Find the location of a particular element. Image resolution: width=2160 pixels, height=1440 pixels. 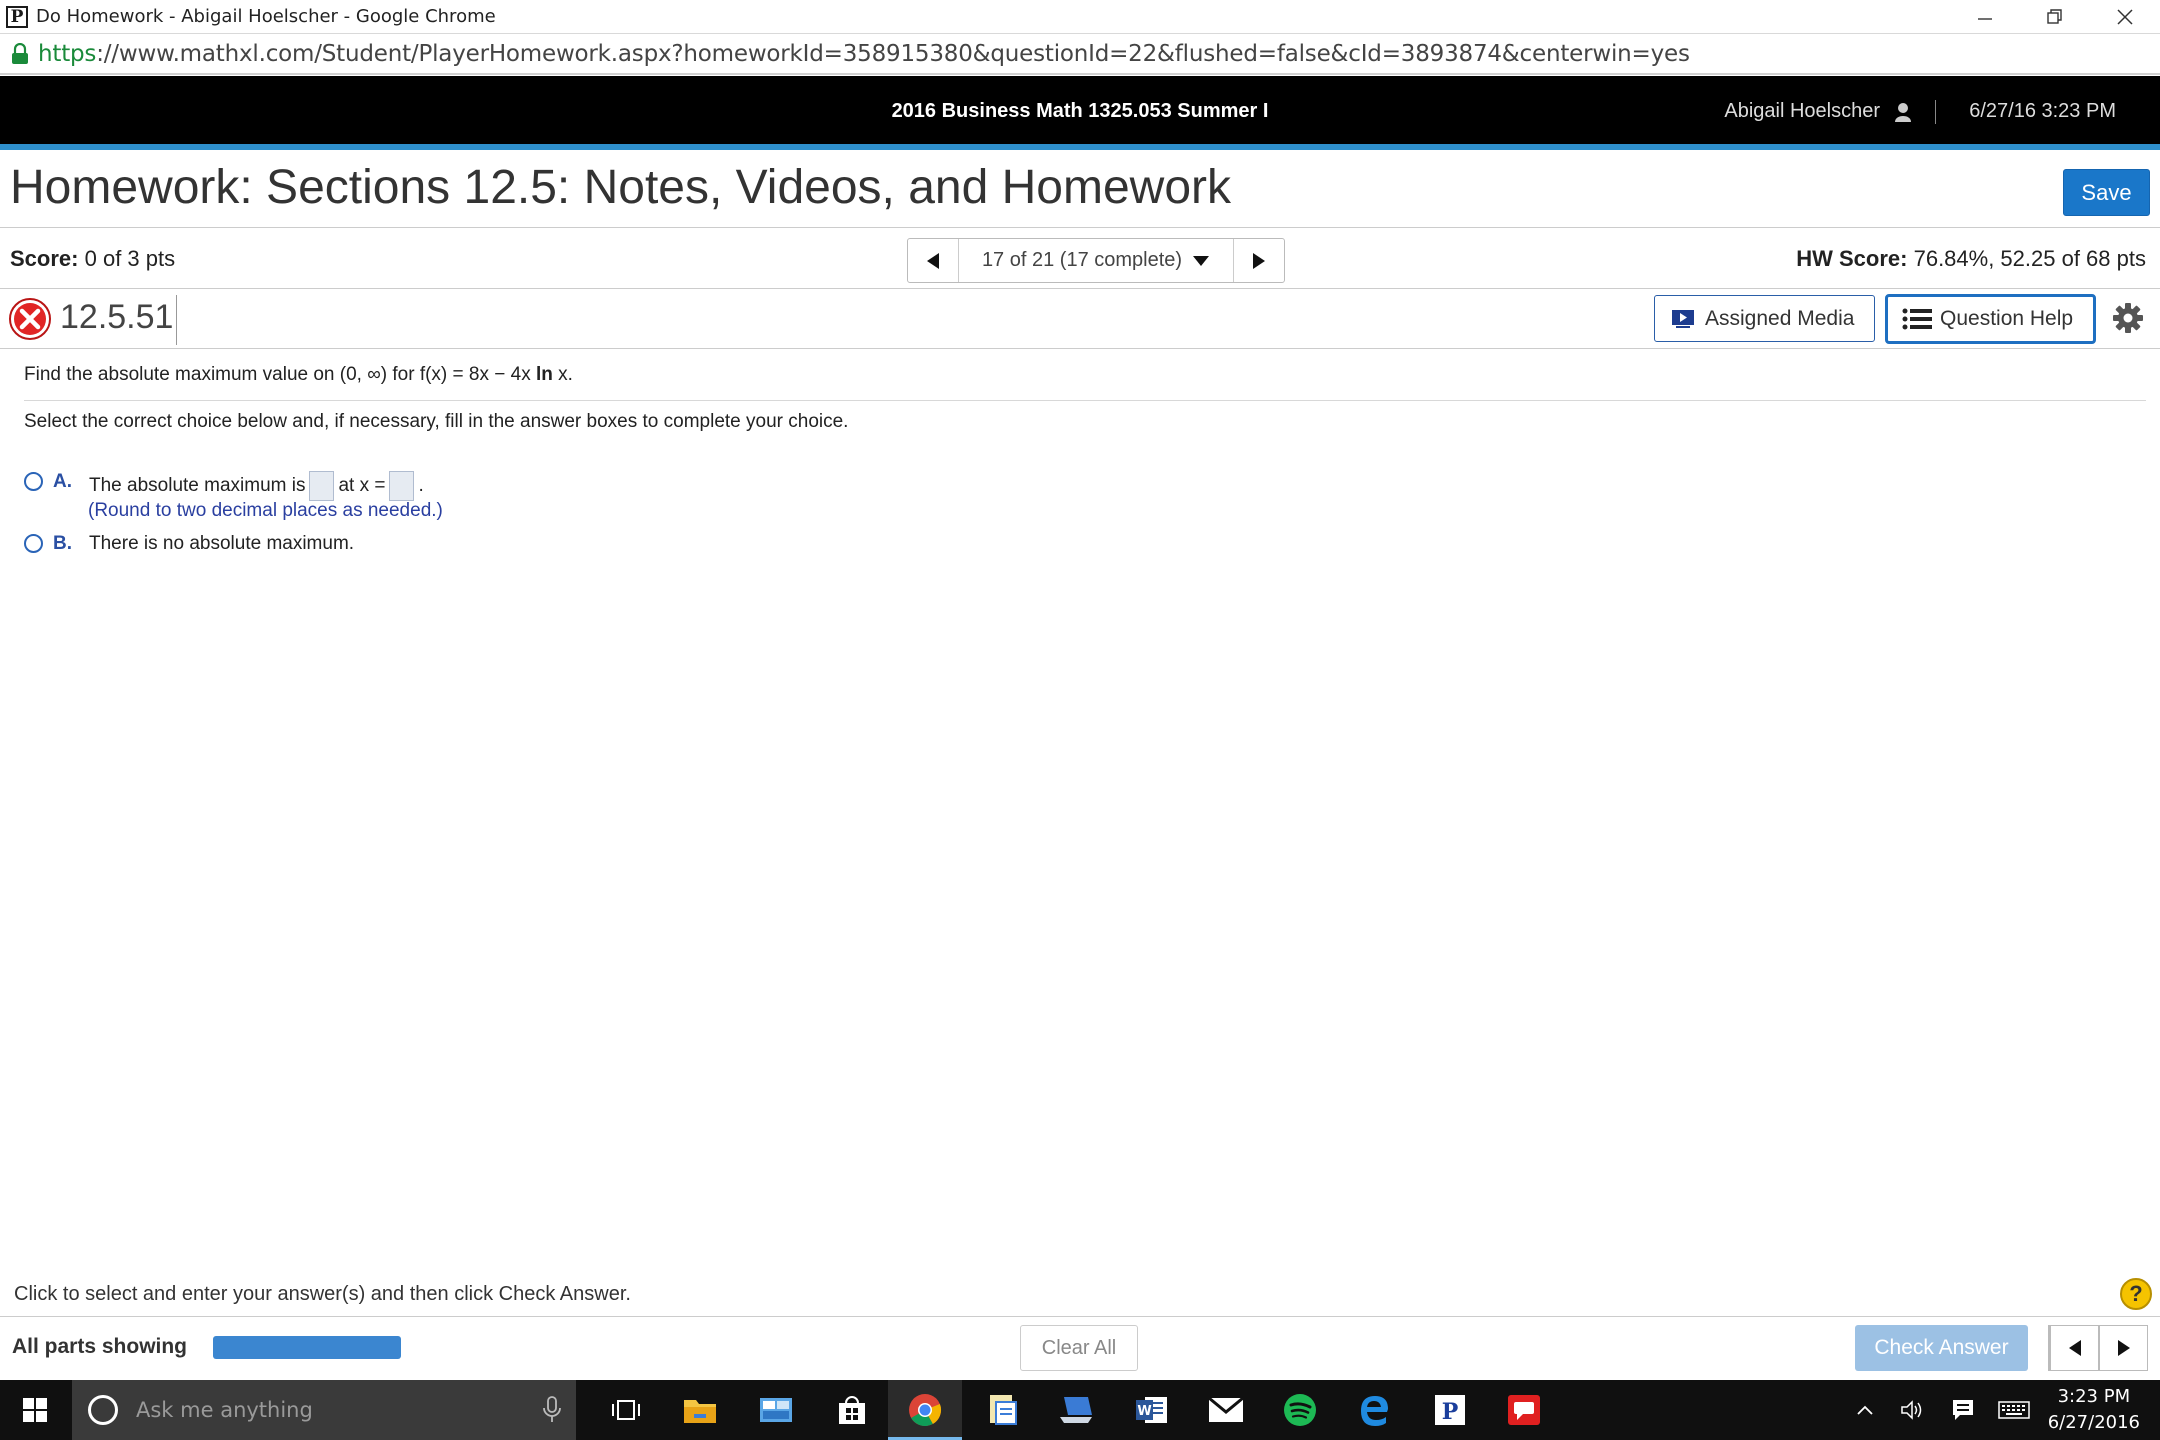

choice-b: B. There is no absolute maximum. is located at coordinates (189, 544).